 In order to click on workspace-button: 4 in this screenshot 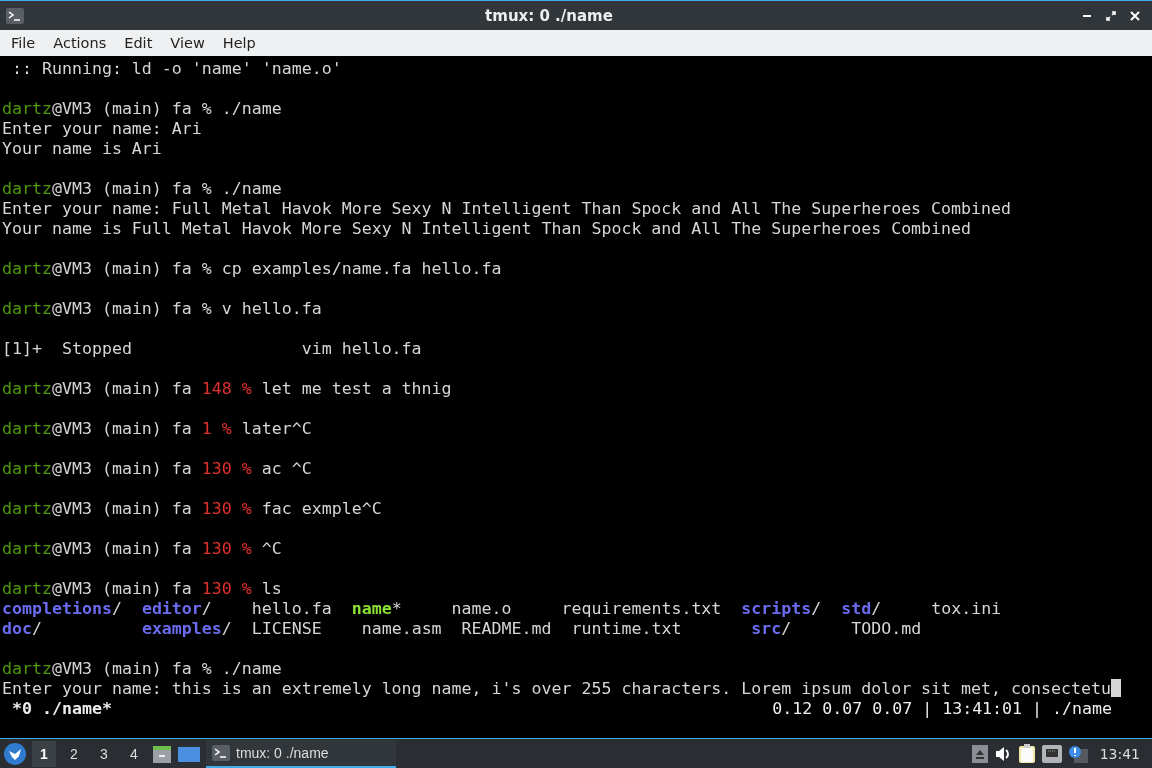, I will do `click(134, 753)`.